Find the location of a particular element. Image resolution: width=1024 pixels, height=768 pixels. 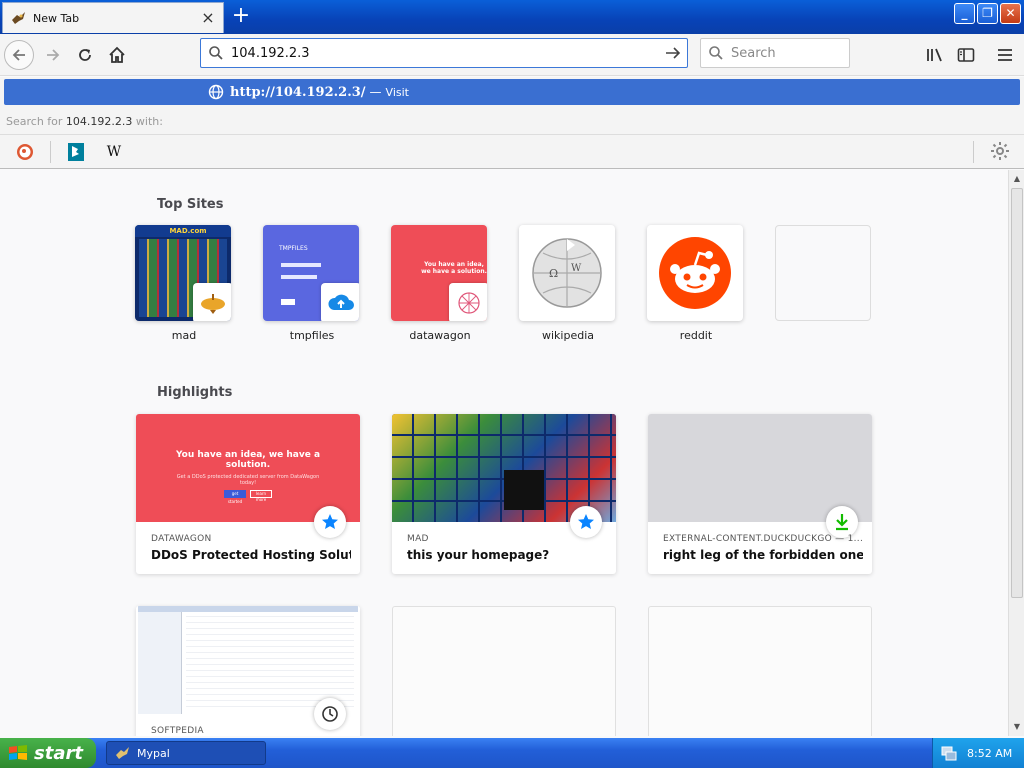

go-arrow-icon is located at coordinates (673, 53).